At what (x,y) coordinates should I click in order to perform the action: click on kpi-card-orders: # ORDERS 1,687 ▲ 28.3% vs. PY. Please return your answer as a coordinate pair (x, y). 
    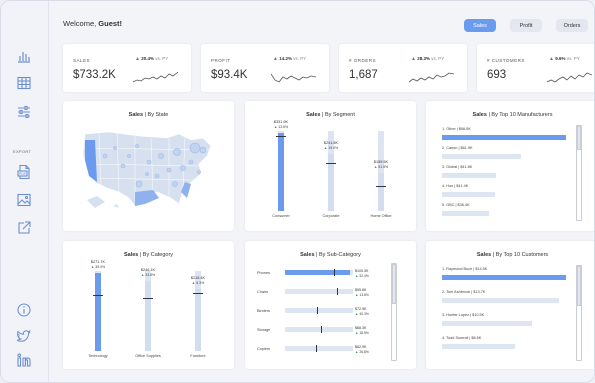
    Looking at the image, I should click on (403, 68).